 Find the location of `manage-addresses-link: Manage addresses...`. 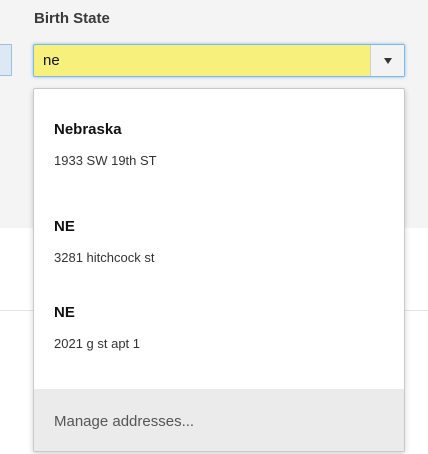

manage-addresses-link: Manage addresses... is located at coordinates (219, 420).